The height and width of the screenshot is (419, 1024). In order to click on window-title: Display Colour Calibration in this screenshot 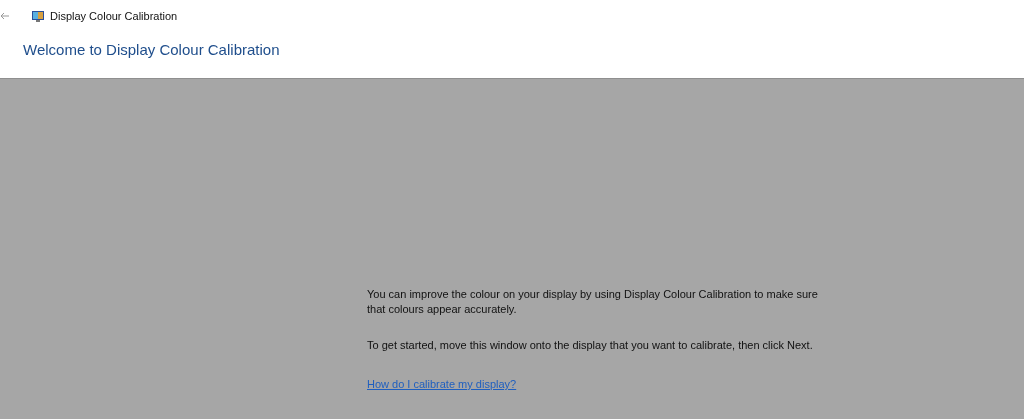, I will do `click(114, 16)`.